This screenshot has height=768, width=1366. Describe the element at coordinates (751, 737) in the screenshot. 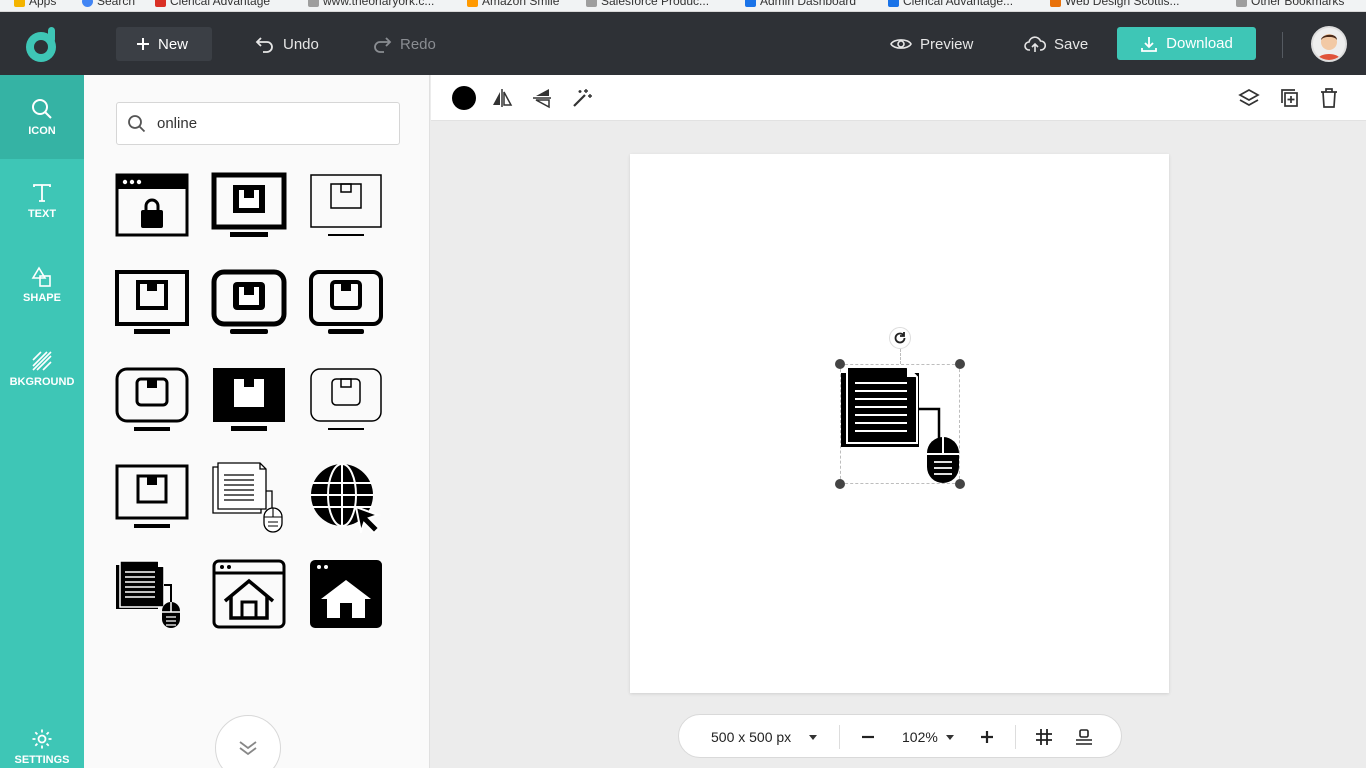

I see `canvas-size-label: 500 x 500 px` at that location.